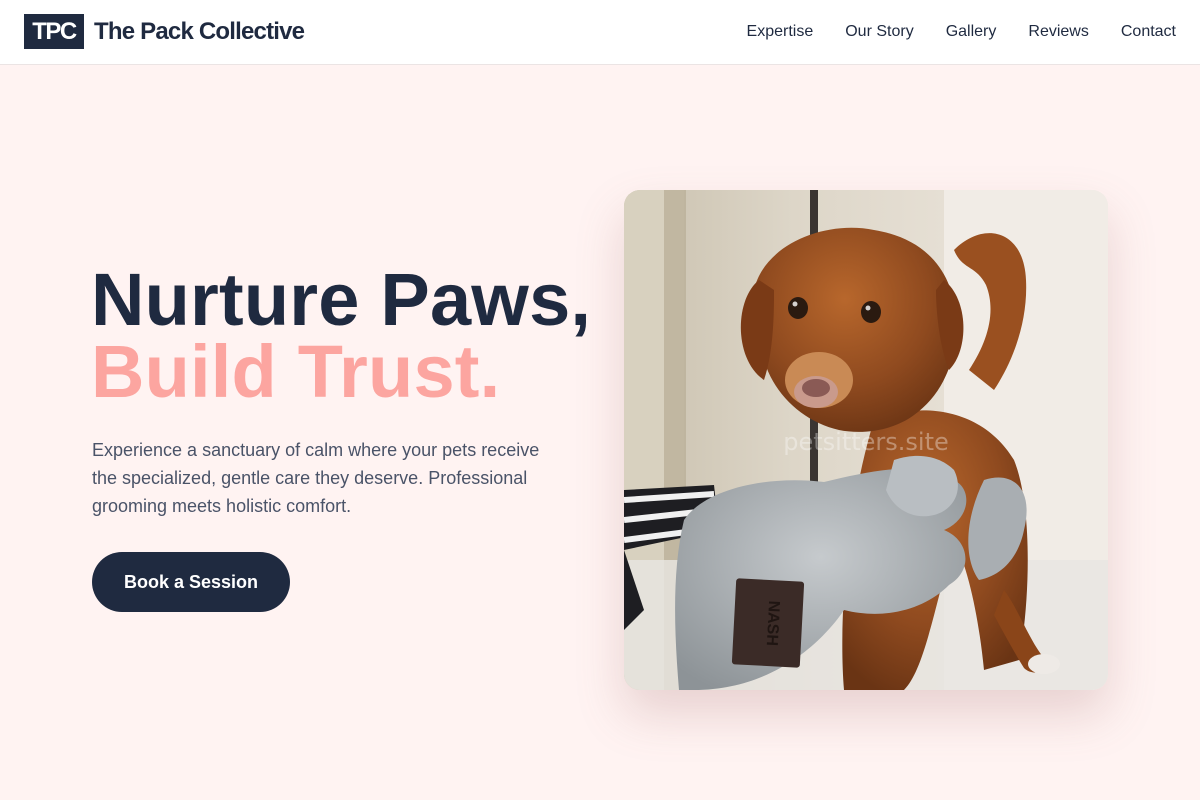  Describe the element at coordinates (879, 32) in the screenshot. I see `nav-link-our-story: Our Story` at that location.